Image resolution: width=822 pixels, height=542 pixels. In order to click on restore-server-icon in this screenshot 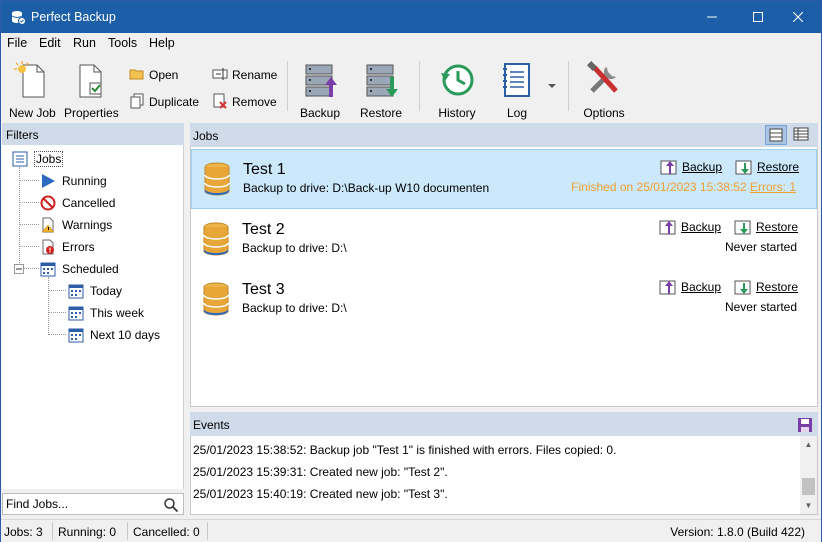, I will do `click(382, 80)`.